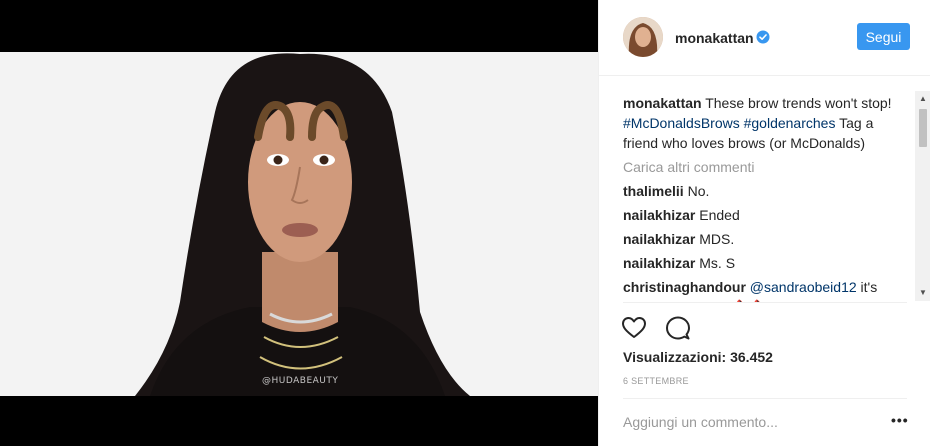 The width and height of the screenshot is (930, 446). I want to click on comment-text: MDS., so click(717, 239).